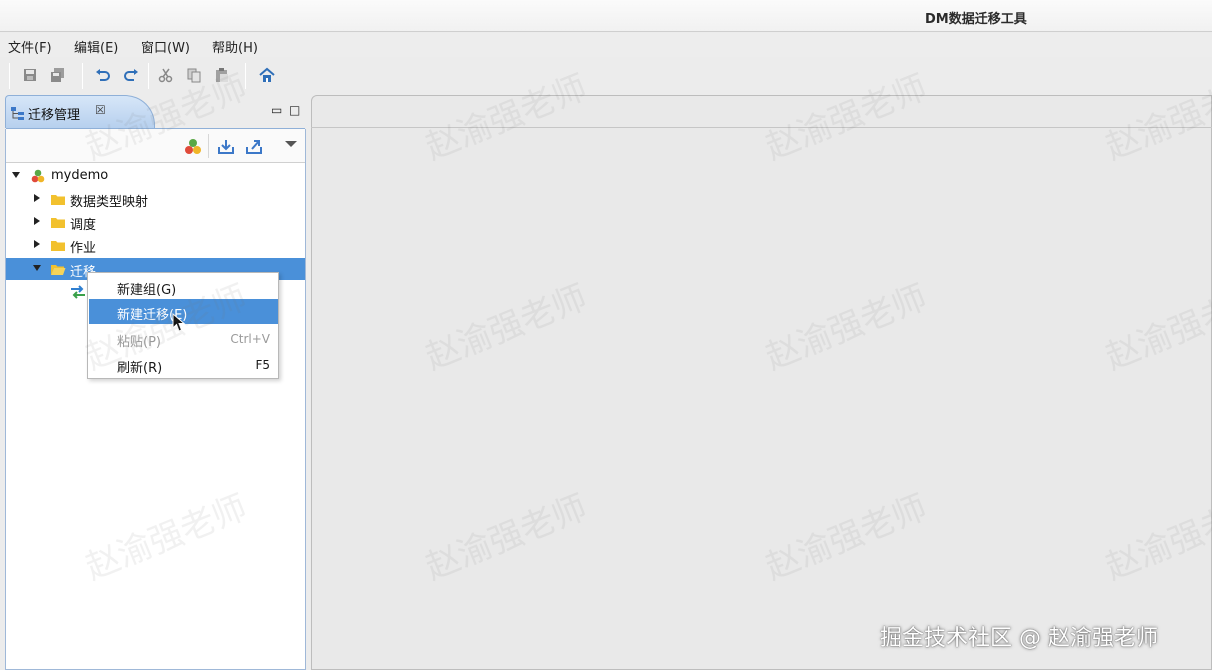 This screenshot has height=670, width=1212. What do you see at coordinates (222, 75) in the screenshot?
I see `paste-icon` at bounding box center [222, 75].